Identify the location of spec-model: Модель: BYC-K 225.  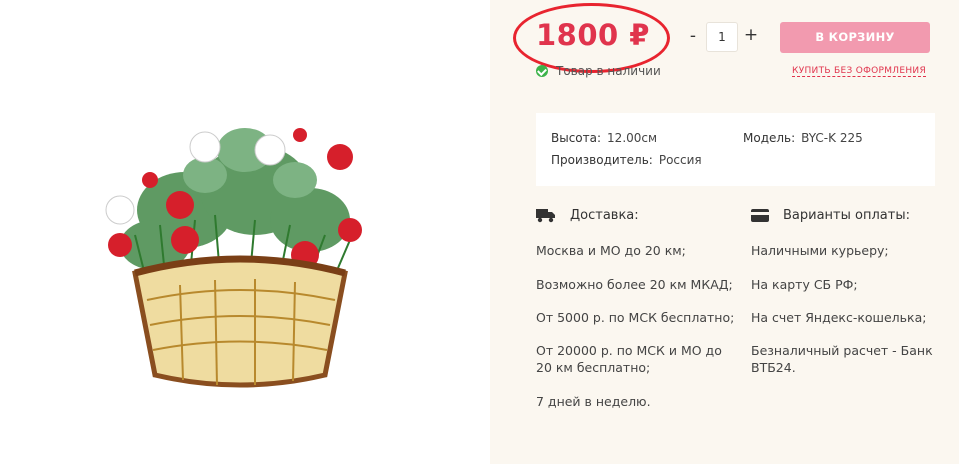
(803, 138).